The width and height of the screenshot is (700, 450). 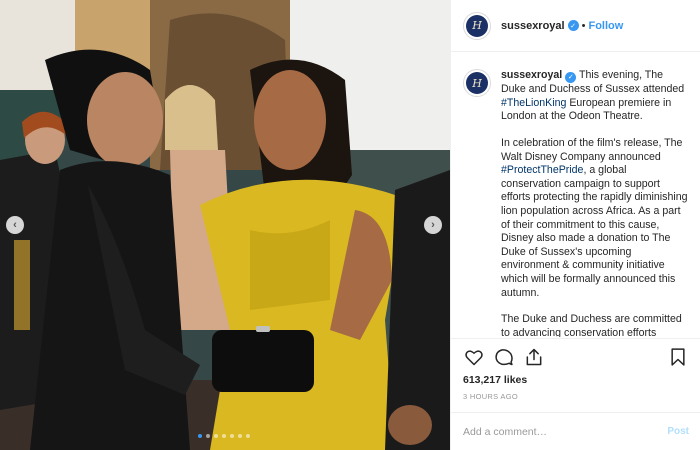 I want to click on post-header: H sussexroyal ✓ • Follow, so click(x=575, y=26).